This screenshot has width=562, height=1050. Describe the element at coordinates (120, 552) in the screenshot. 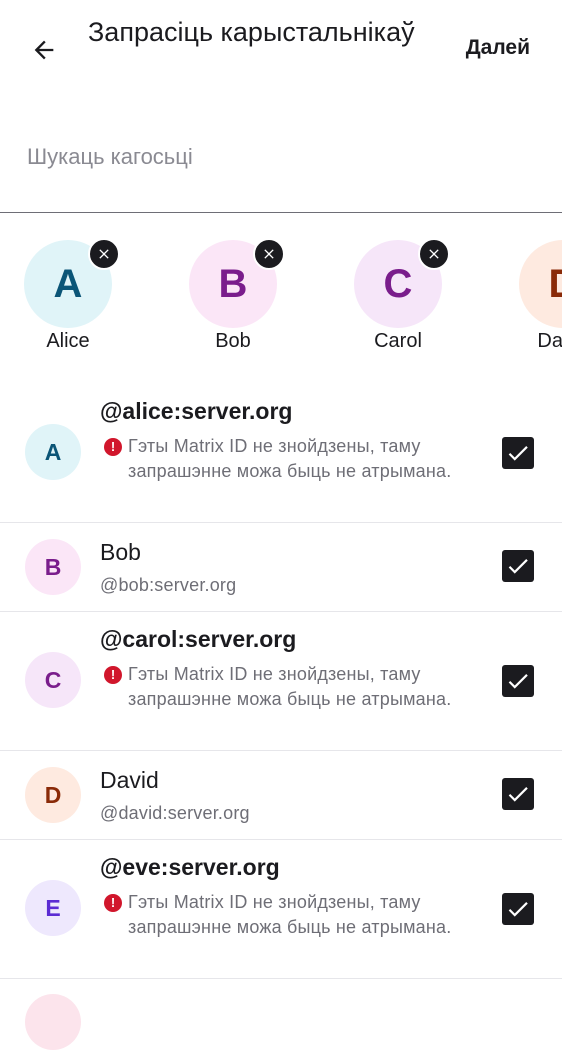

I see `user-primary-text: Bob` at that location.